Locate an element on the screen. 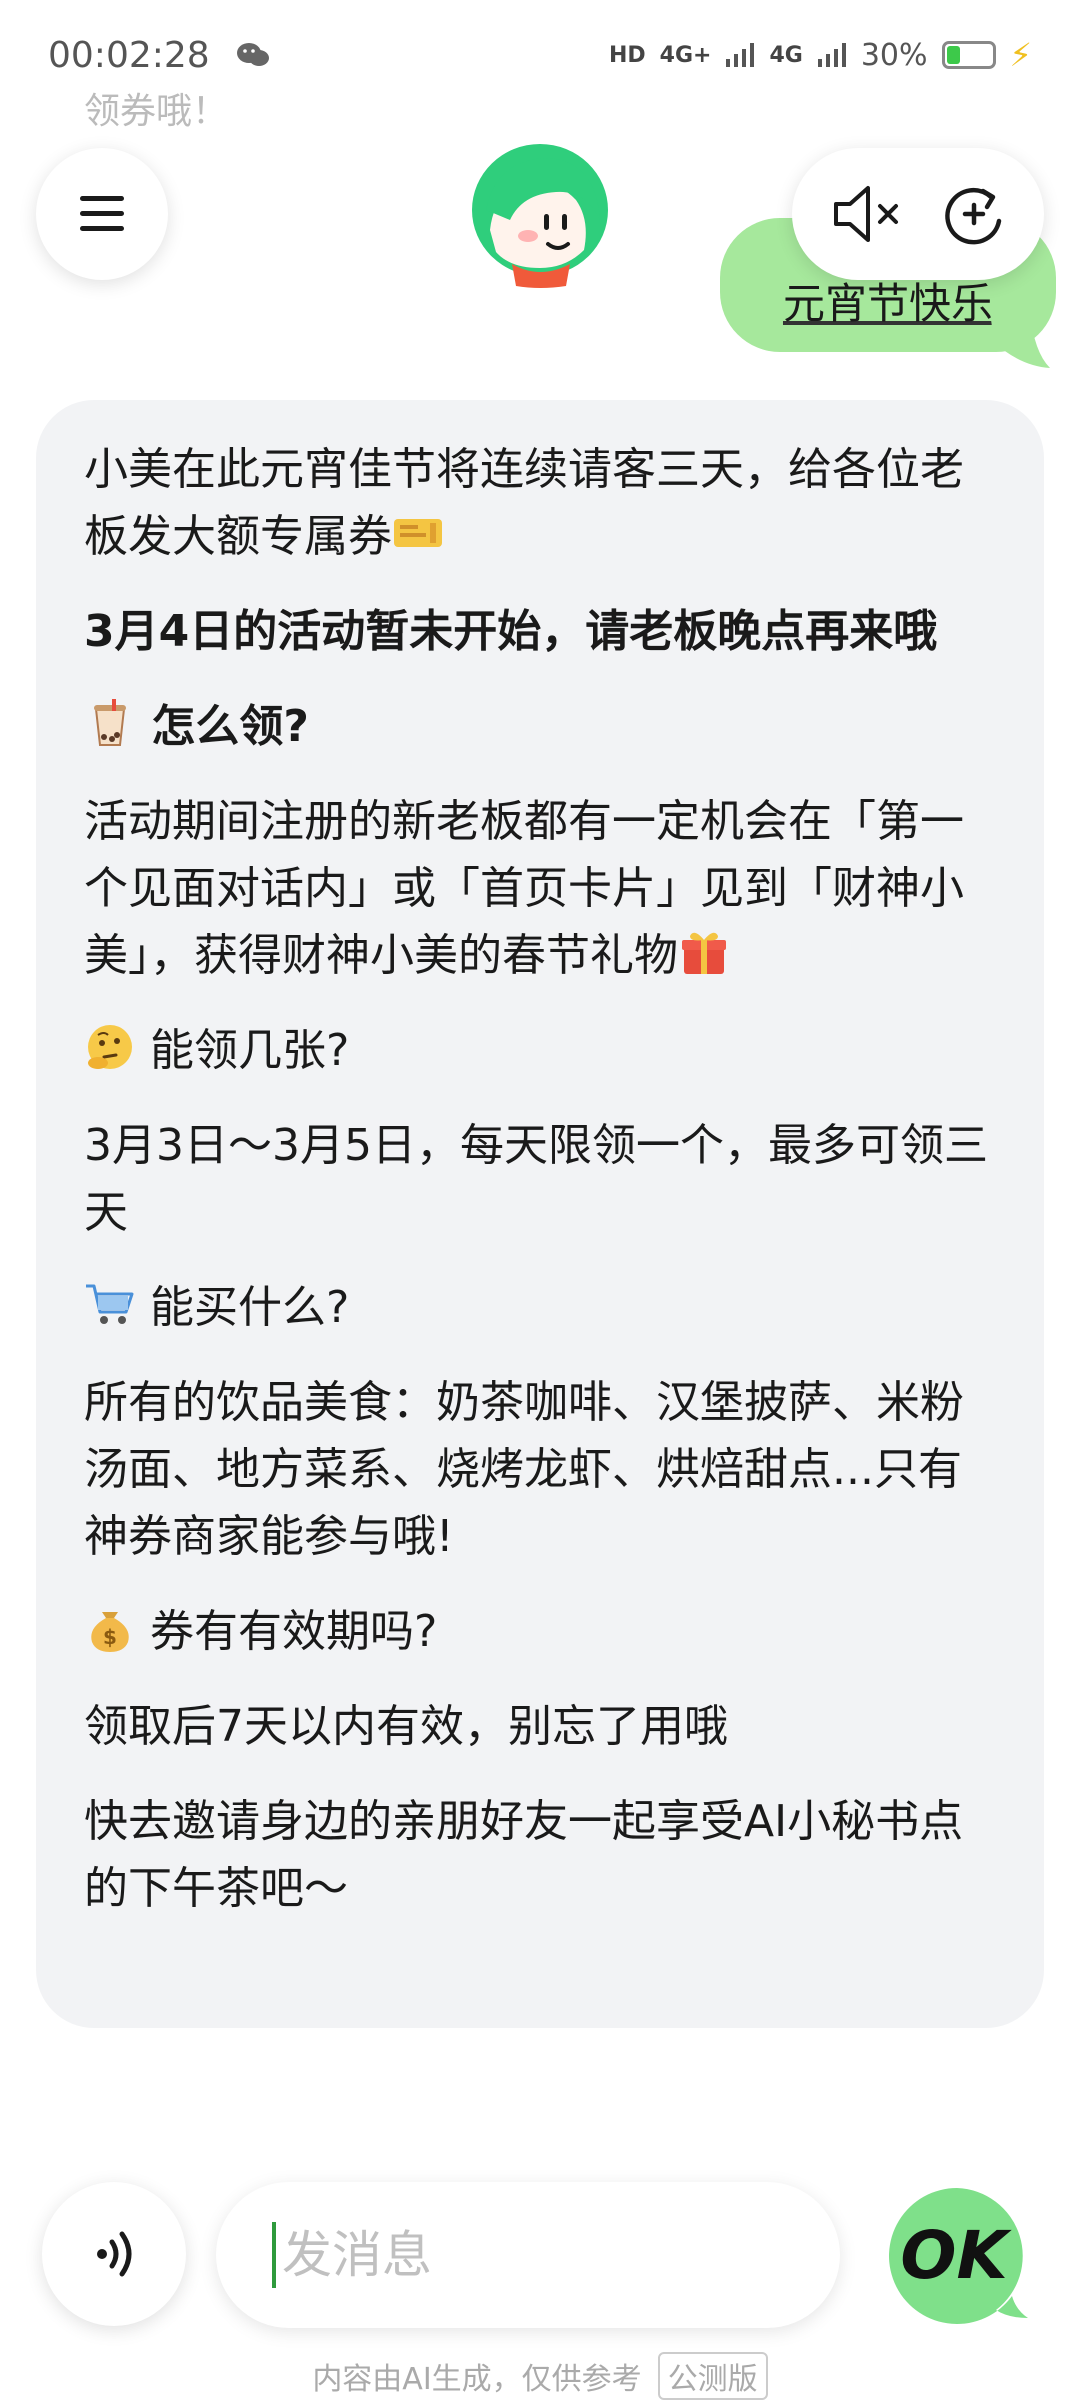 Image resolution: width=1080 pixels, height=2408 pixels. signal-4g: 4G is located at coordinates (786, 55).